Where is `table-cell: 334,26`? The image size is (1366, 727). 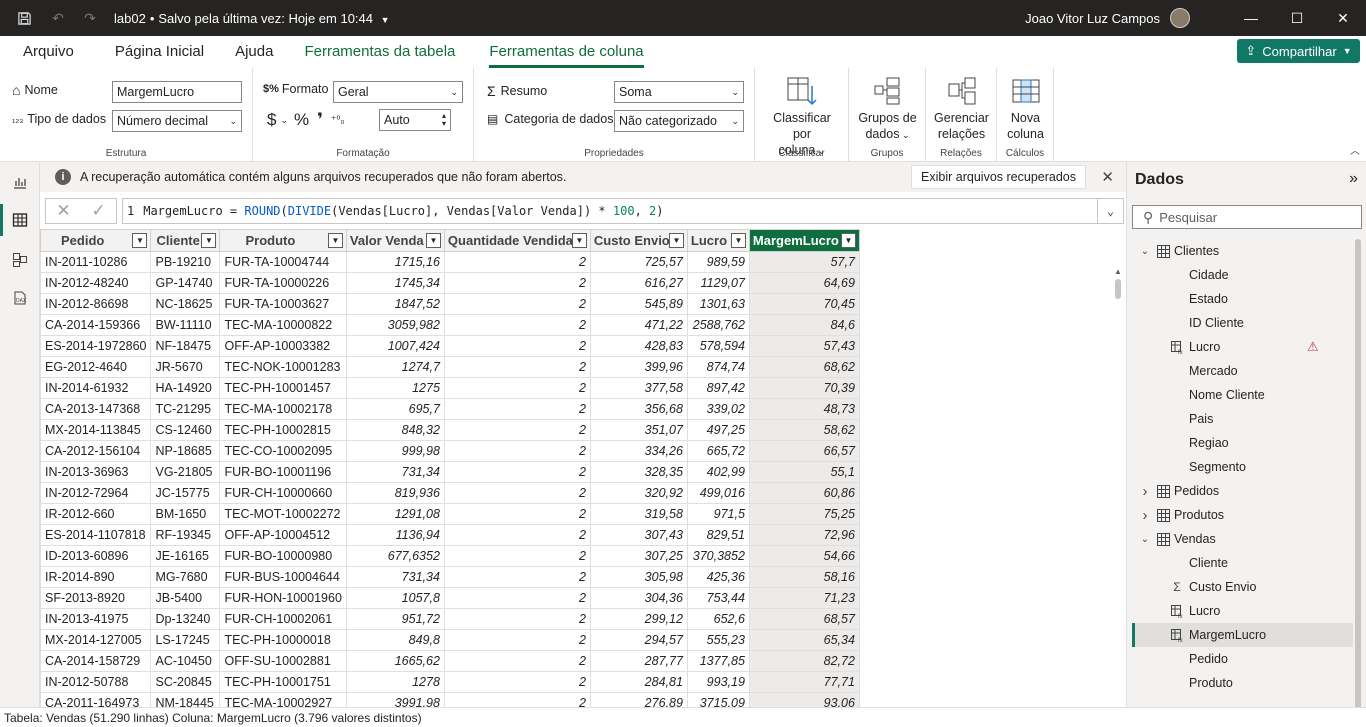
table-cell: 334,26 is located at coordinates (638, 451).